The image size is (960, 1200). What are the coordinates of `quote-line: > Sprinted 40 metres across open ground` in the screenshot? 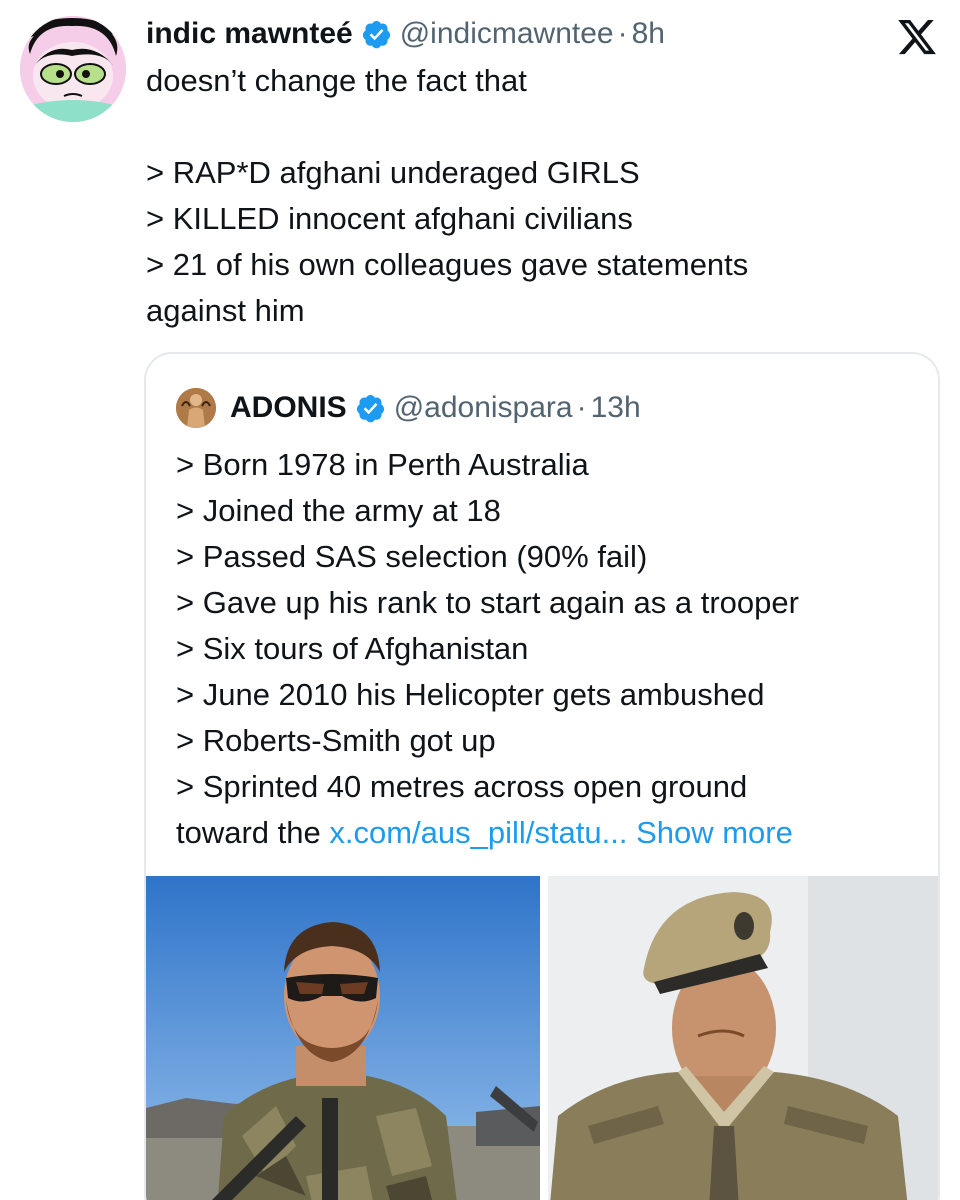 It's located at (462, 786).